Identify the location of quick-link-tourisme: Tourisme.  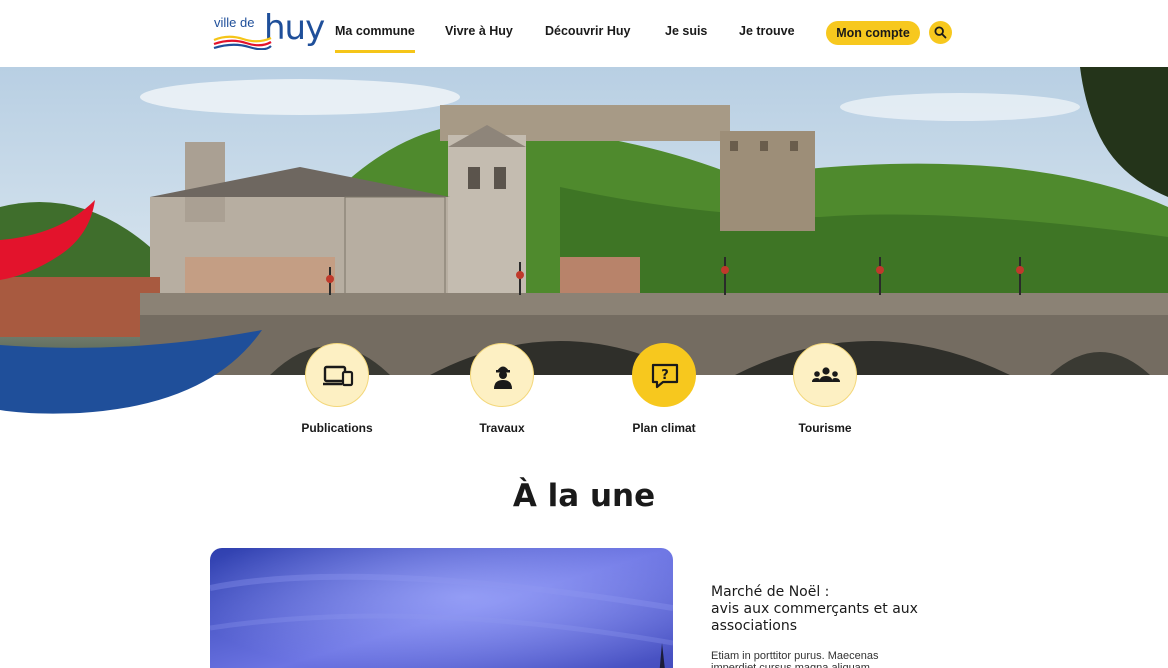
(825, 389).